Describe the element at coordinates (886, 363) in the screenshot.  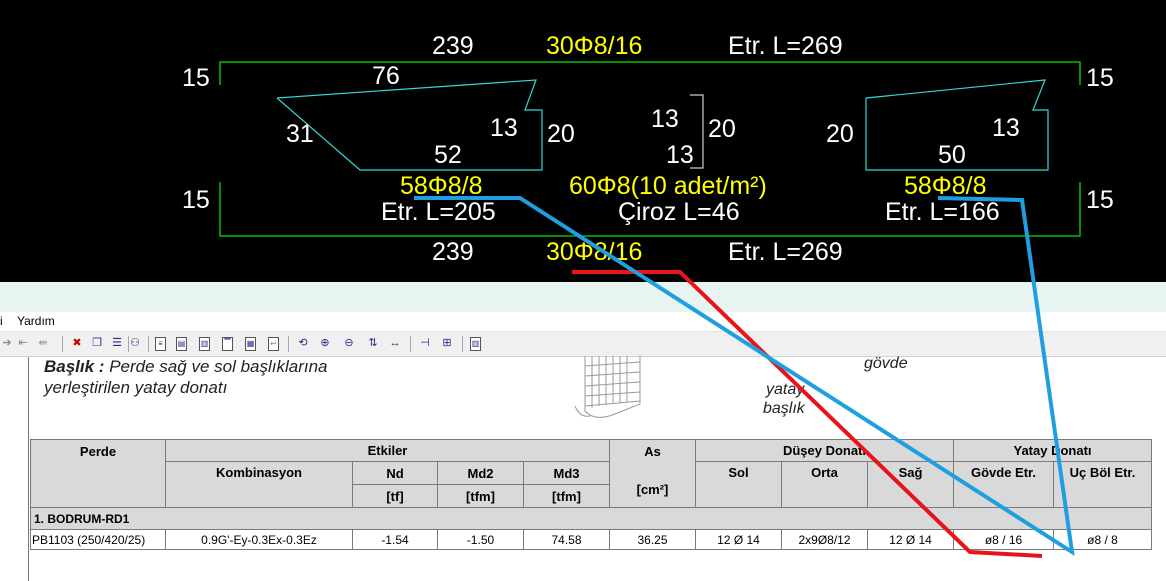
I see `sketch-label-body: gövde` at that location.